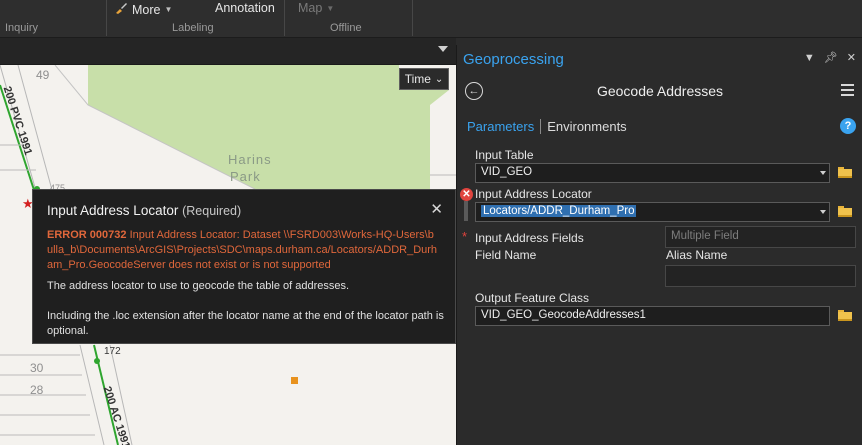 Image resolution: width=862 pixels, height=445 pixels. Describe the element at coordinates (466, 194) in the screenshot. I see `error-icon: ✕` at that location.